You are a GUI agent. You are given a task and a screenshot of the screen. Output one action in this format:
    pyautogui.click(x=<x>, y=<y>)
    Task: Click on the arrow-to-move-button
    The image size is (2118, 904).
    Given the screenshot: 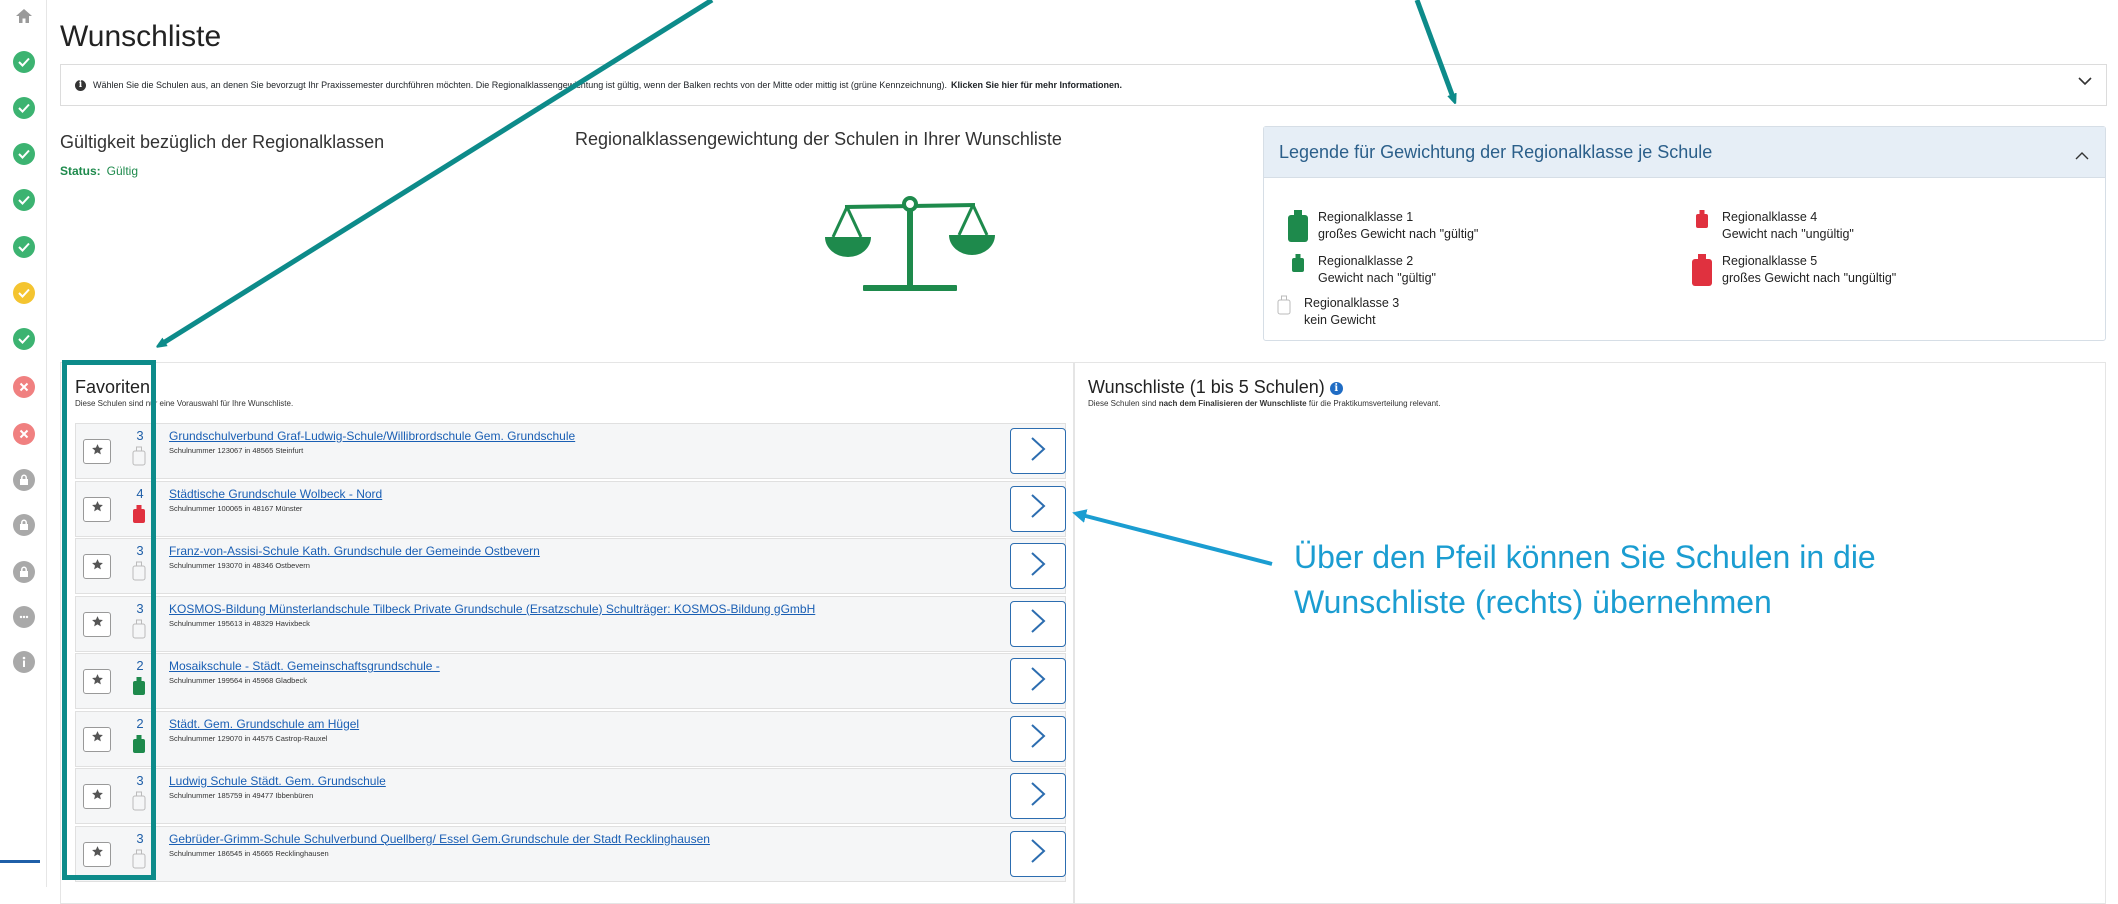 What is the action you would take?
    pyautogui.click(x=1172, y=537)
    